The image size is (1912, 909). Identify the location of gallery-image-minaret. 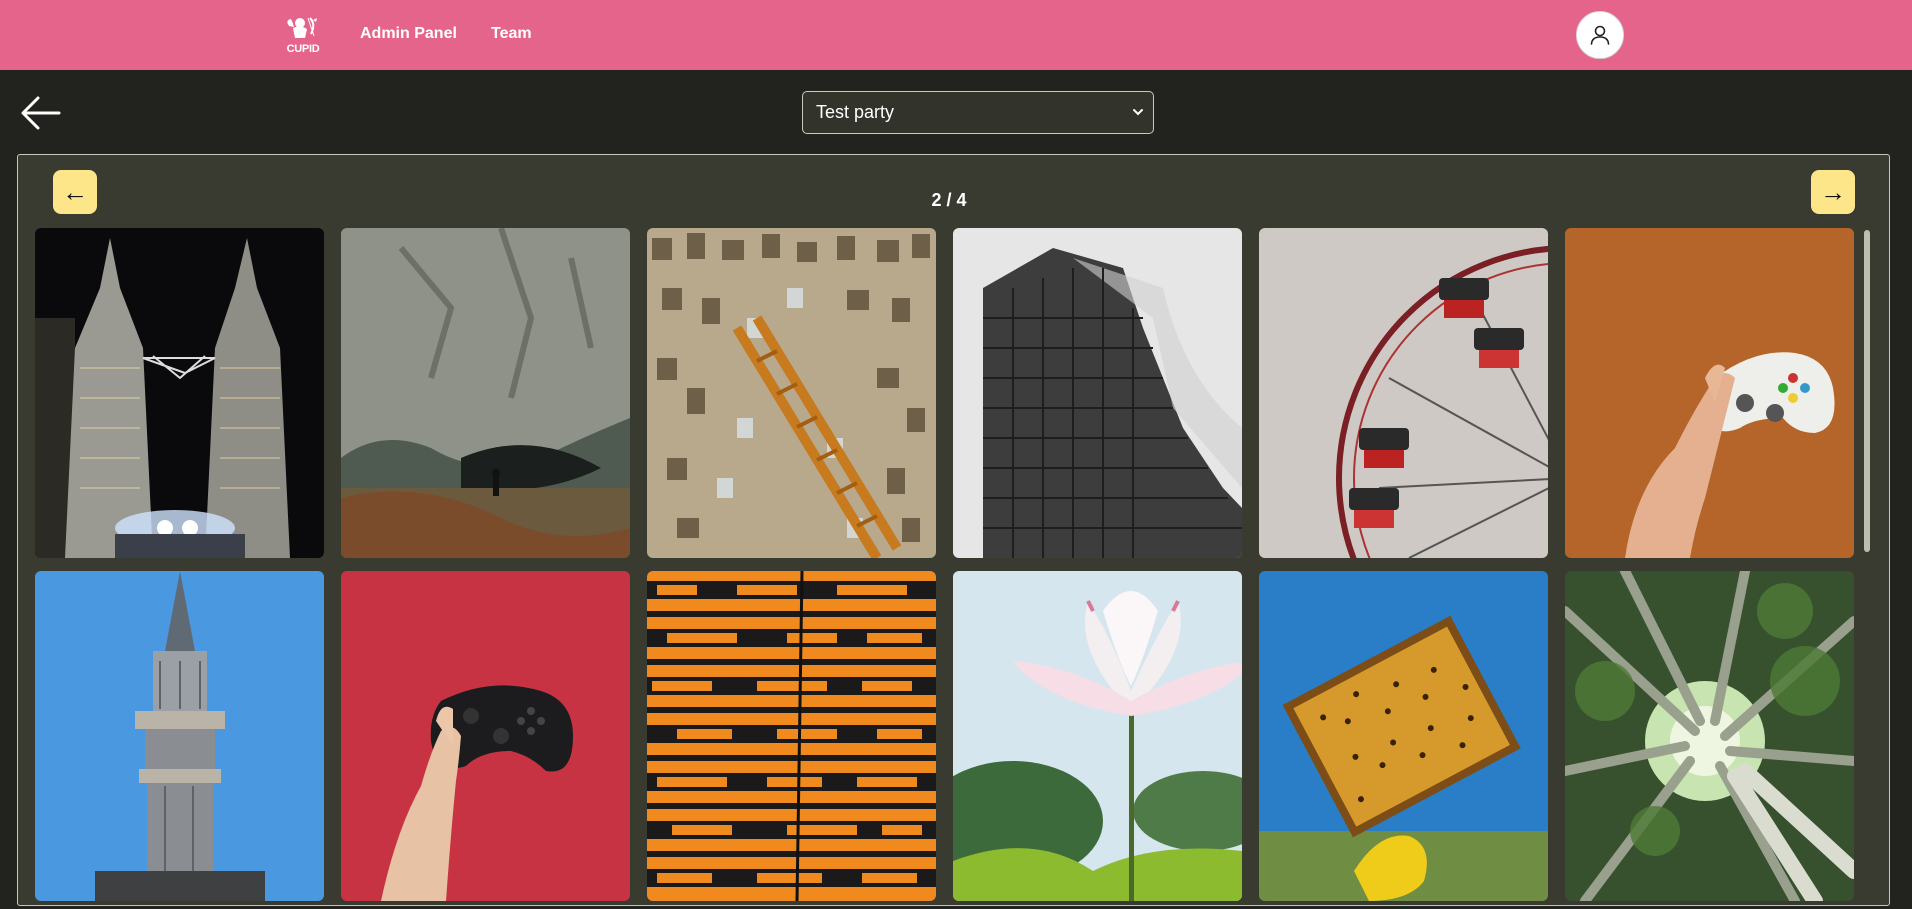
(179, 736).